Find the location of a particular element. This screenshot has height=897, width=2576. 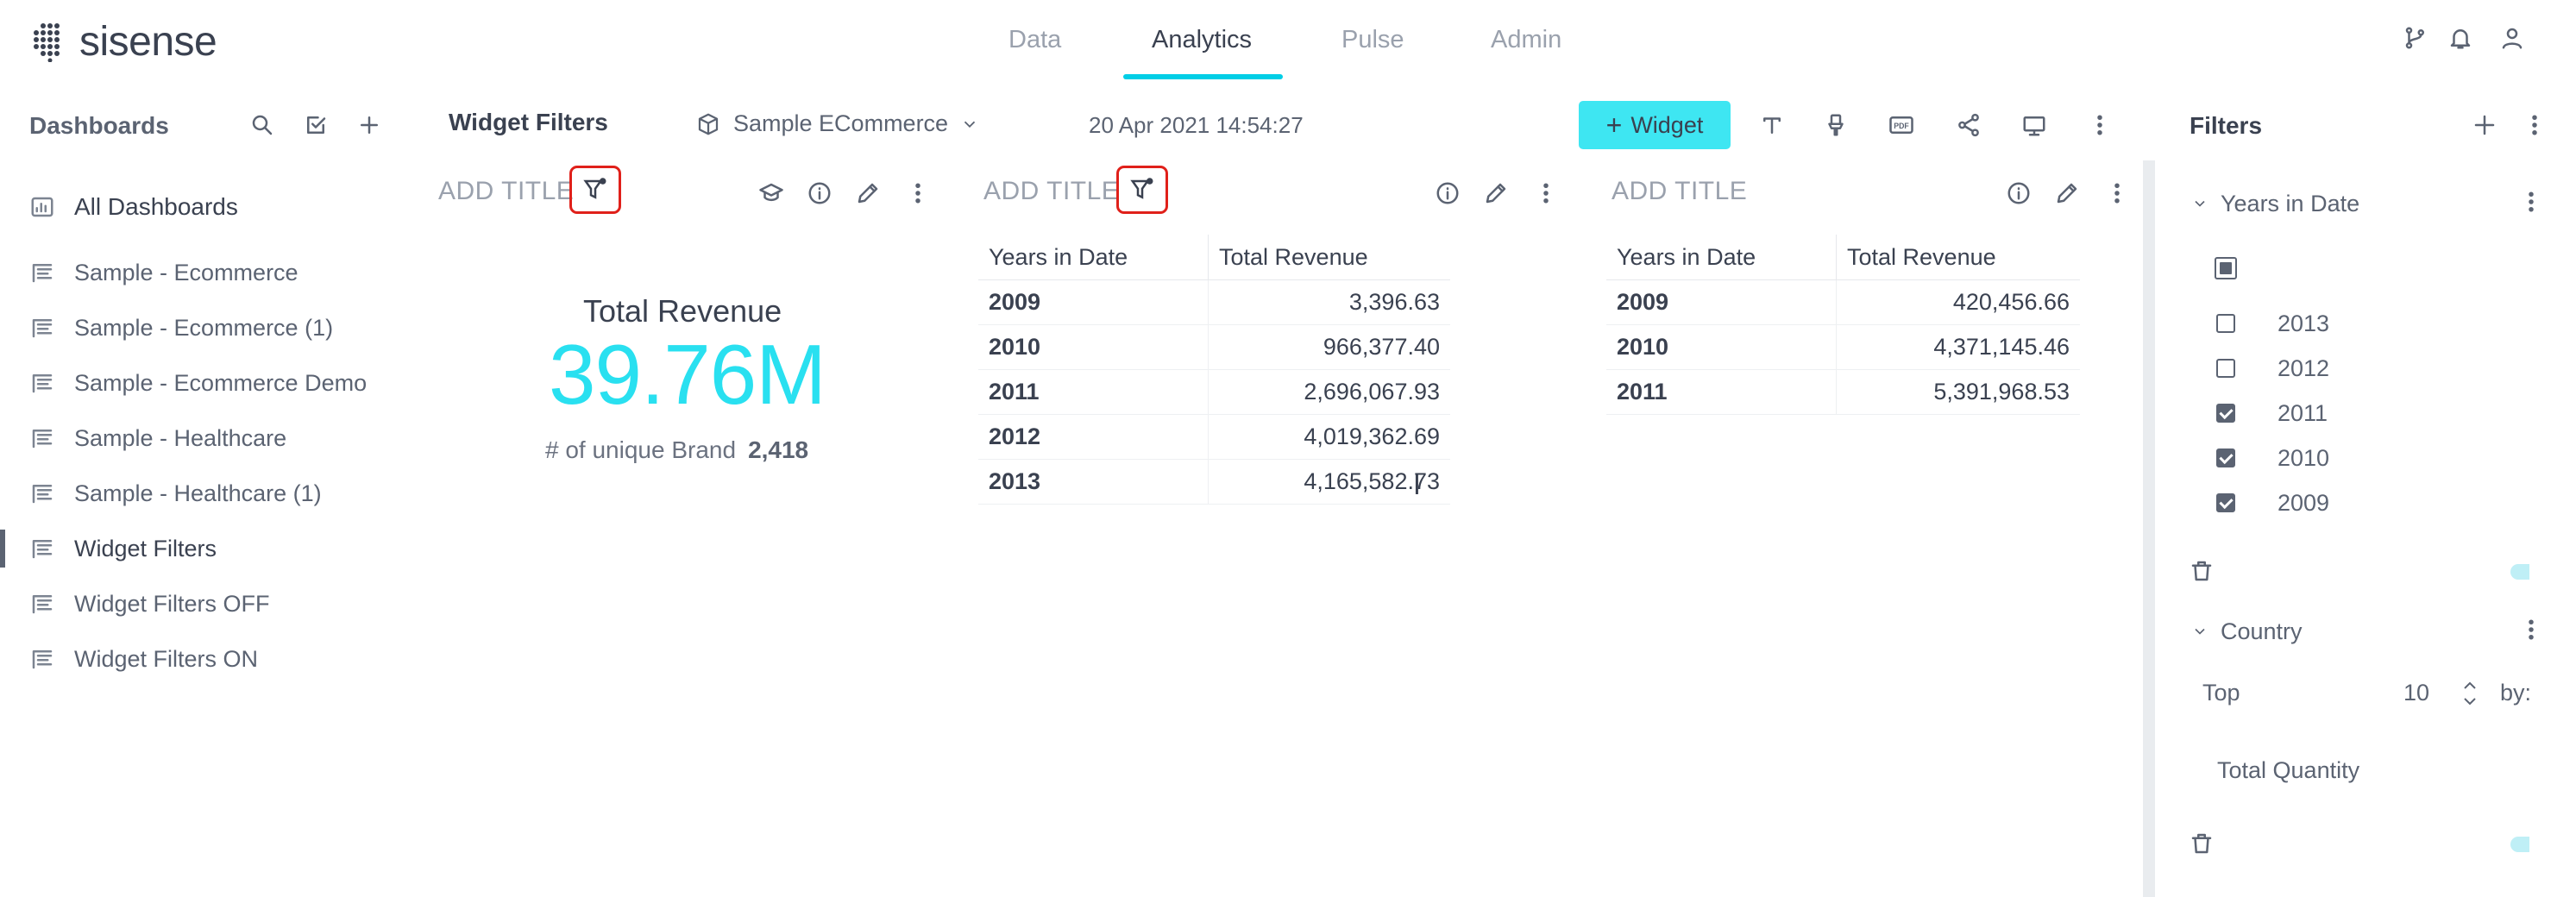

table-header-row: Years in Date Total Revenue is located at coordinates (1843, 258).